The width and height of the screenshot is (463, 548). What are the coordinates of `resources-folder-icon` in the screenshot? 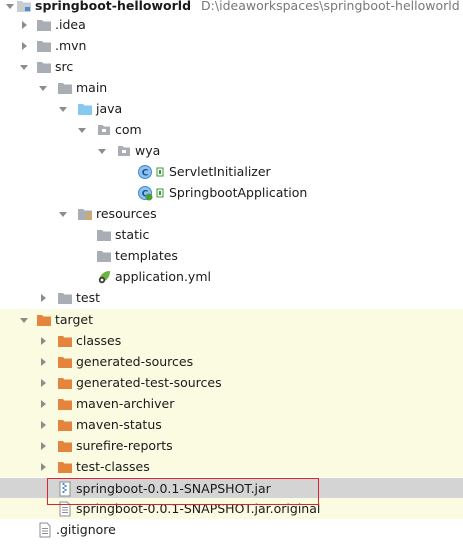 It's located at (85, 214).